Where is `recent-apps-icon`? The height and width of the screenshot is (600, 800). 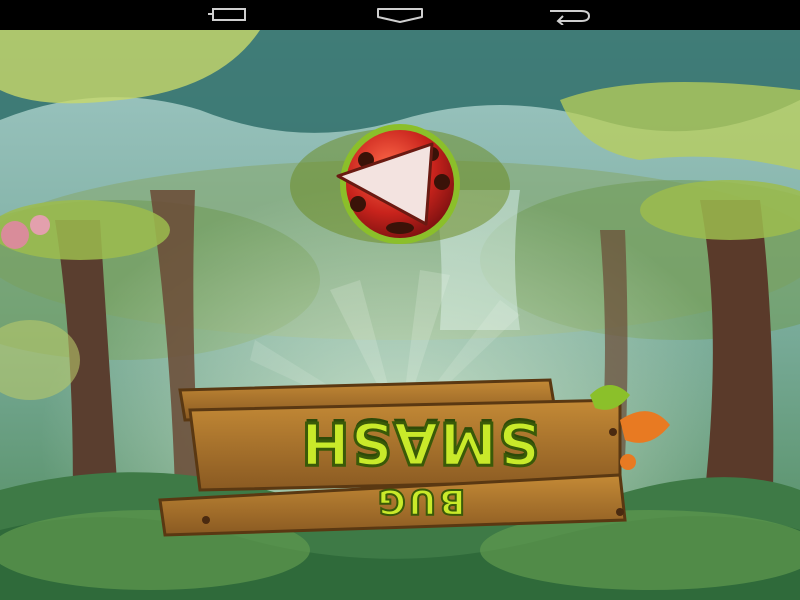
recent-apps-icon is located at coordinates (227, 14).